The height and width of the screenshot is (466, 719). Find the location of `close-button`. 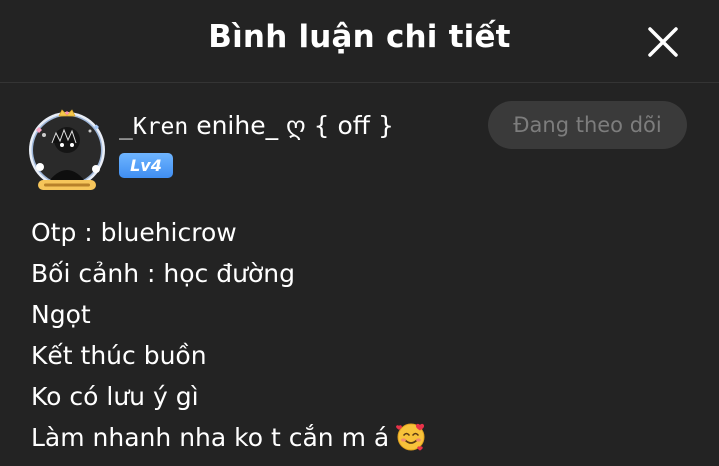

close-button is located at coordinates (663, 42).